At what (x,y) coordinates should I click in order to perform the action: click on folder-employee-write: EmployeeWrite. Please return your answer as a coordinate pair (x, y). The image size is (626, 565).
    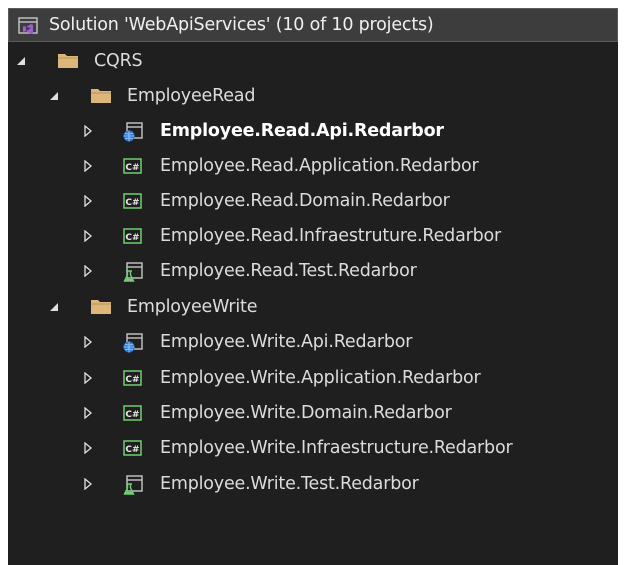
    Looking at the image, I should click on (313, 307).